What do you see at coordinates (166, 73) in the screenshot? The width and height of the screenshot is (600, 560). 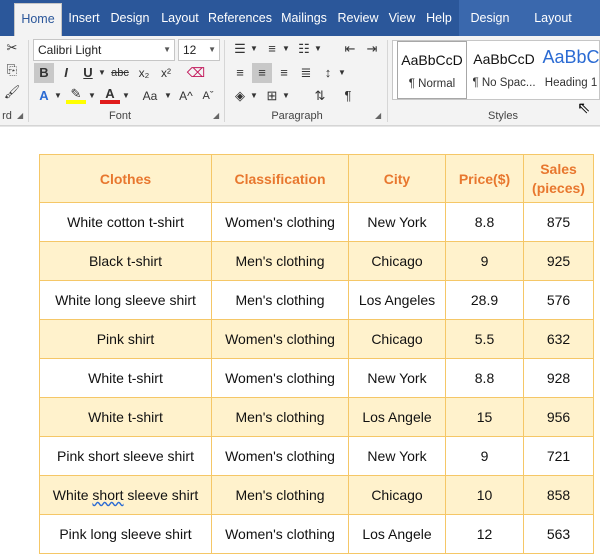 I see `superscript-icon: x²` at bounding box center [166, 73].